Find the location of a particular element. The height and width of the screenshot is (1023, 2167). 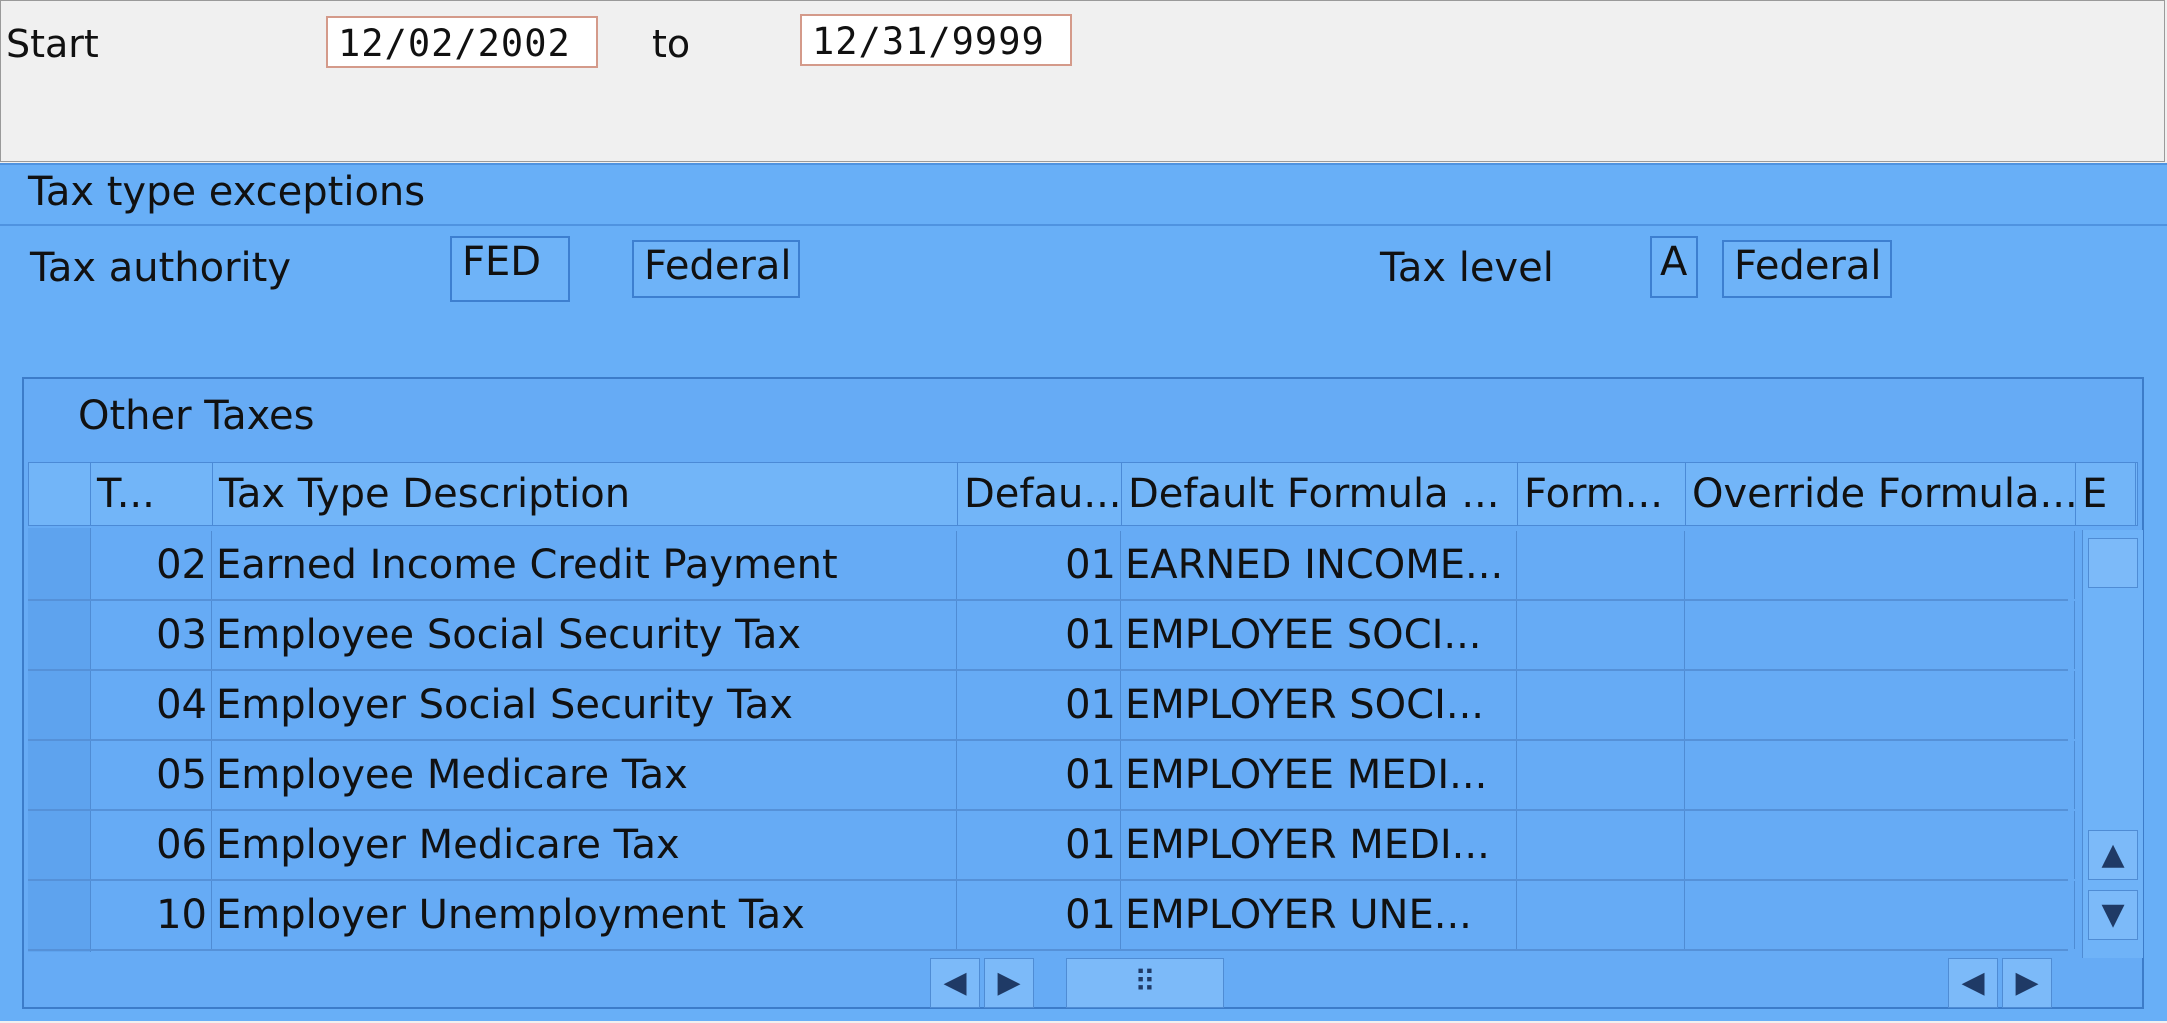

tax-authority-name-field: Federal is located at coordinates (716, 269).